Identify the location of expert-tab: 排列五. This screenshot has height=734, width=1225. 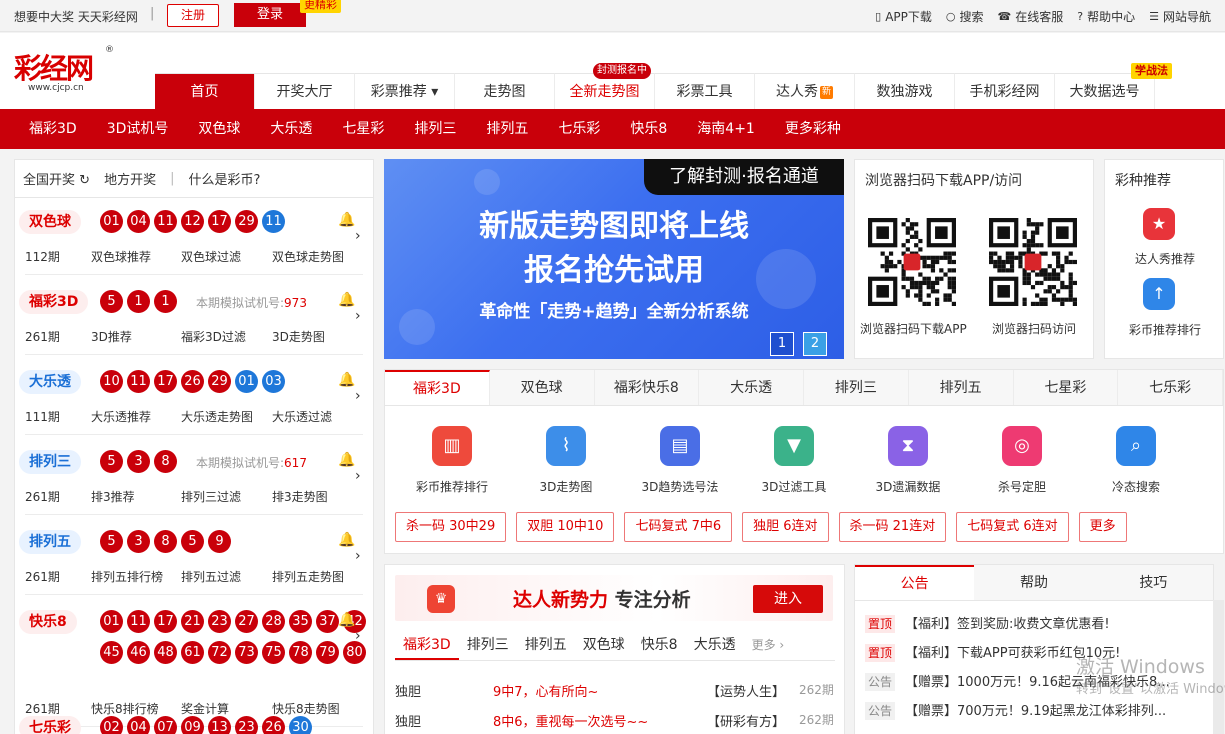
(546, 645).